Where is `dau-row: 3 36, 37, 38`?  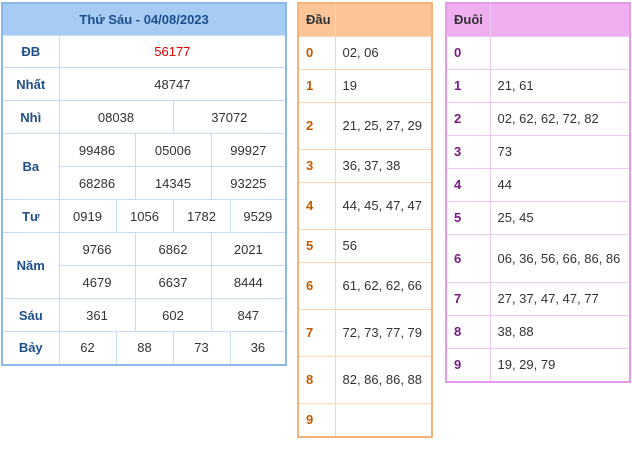 dau-row: 3 36, 37, 38 is located at coordinates (365, 166).